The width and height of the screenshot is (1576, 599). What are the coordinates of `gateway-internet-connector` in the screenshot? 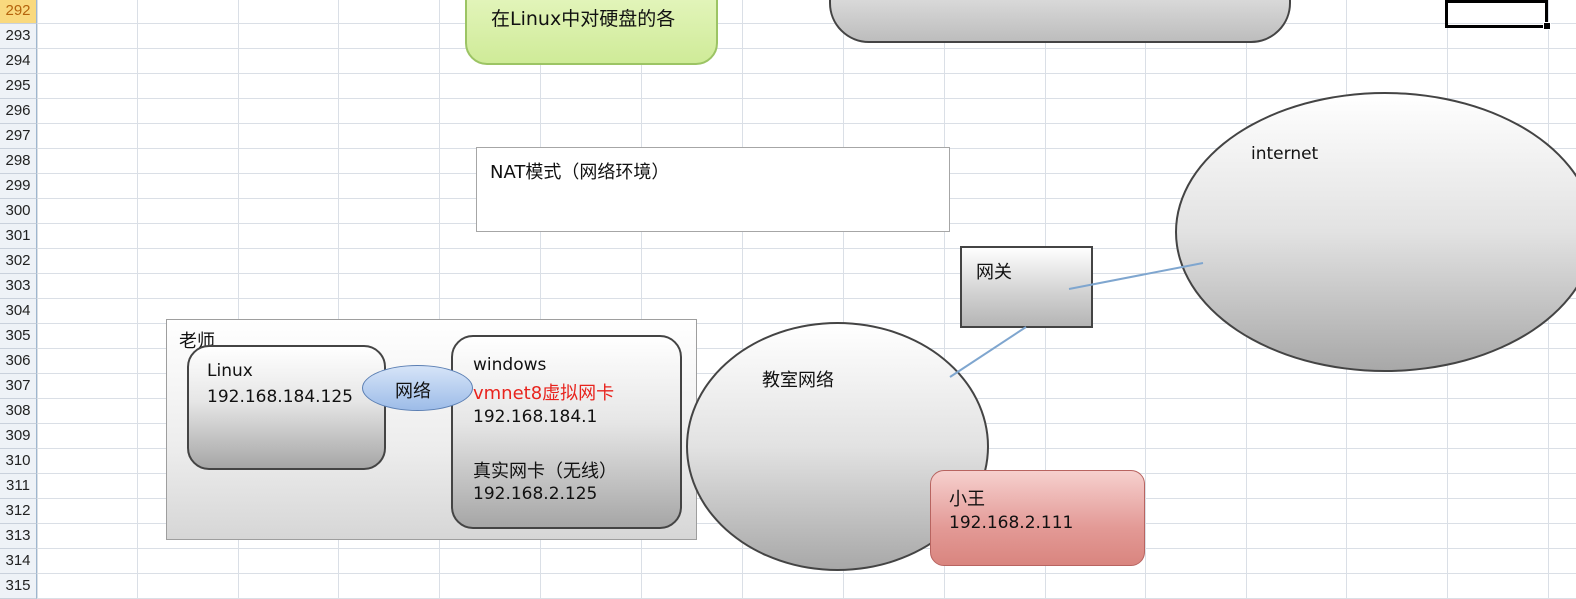 It's located at (1136, 276).